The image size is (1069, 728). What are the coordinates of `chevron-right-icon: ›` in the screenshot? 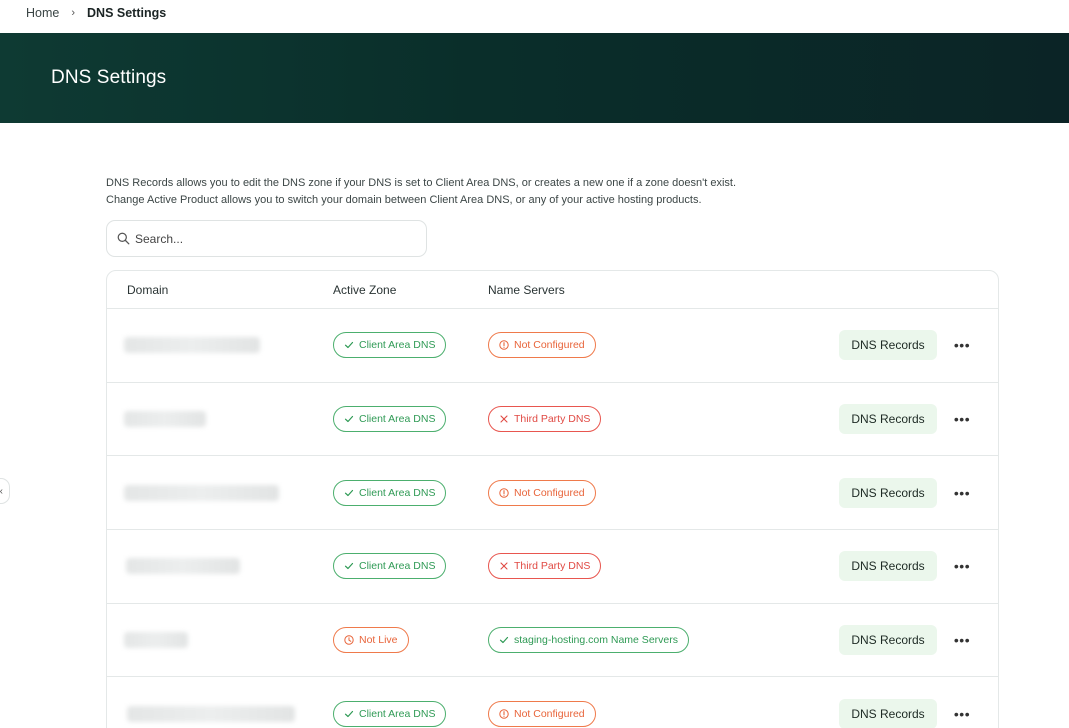 It's located at (73, 13).